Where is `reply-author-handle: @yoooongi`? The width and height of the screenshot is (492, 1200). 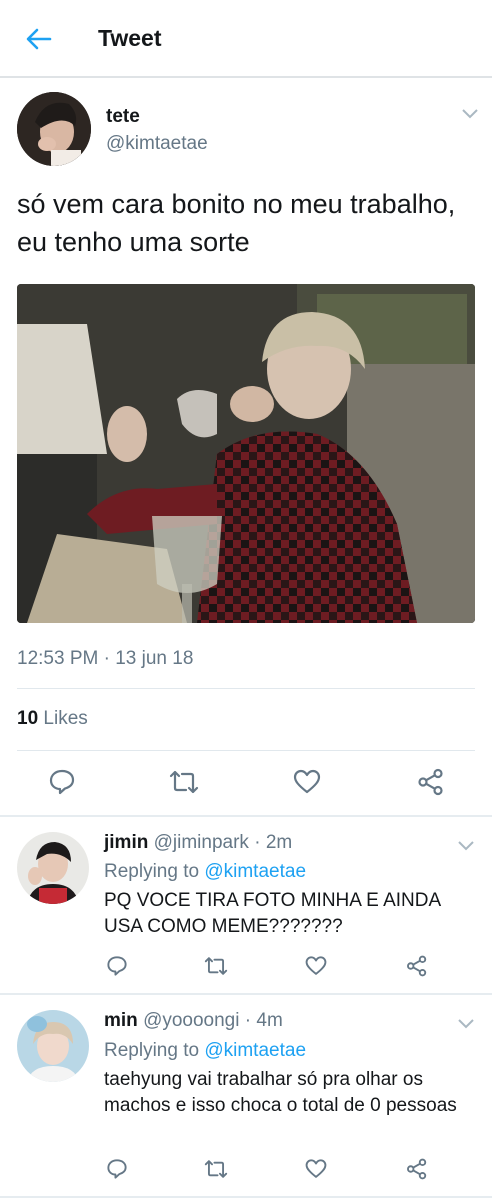 reply-author-handle: @yoooongi is located at coordinates (191, 1020).